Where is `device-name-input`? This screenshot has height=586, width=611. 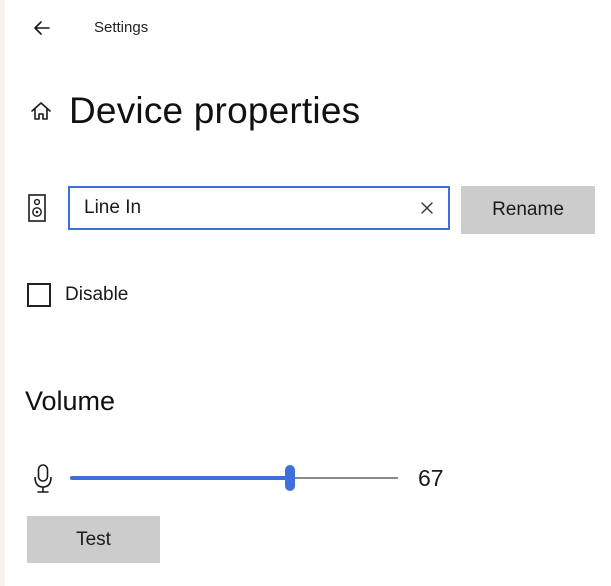
device-name-input is located at coordinates (237, 208).